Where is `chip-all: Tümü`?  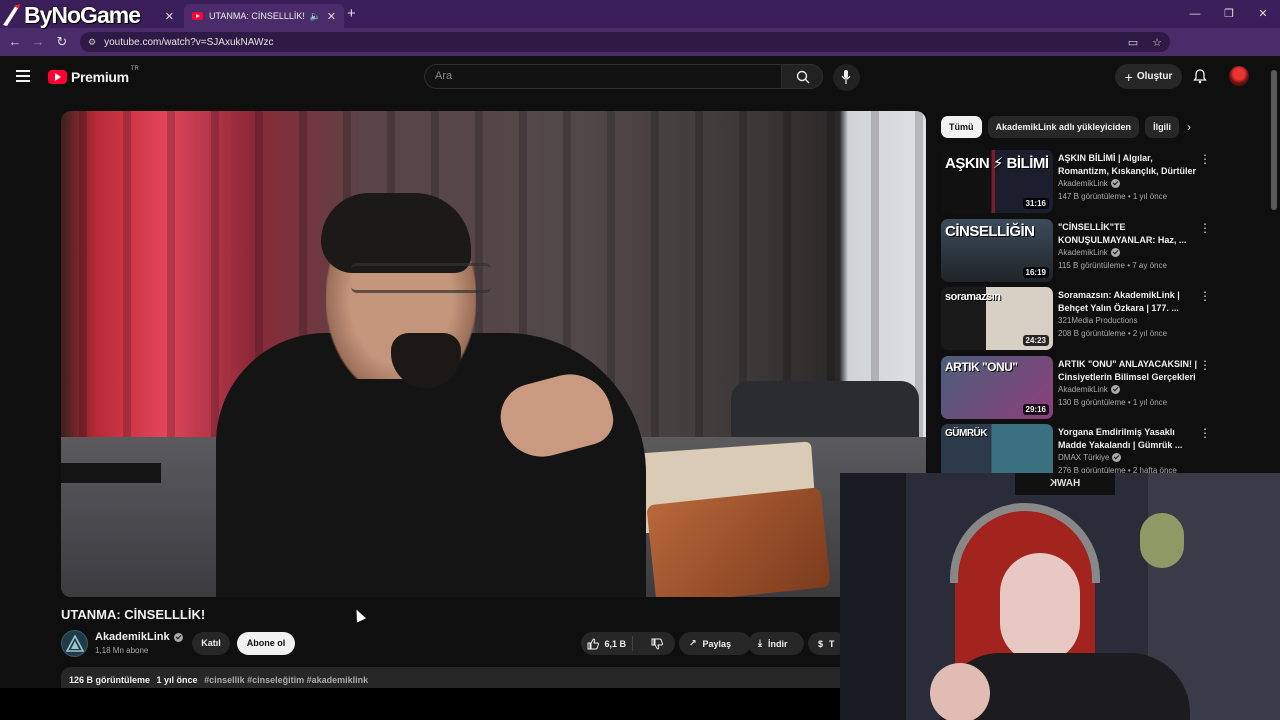 chip-all: Tümü is located at coordinates (961, 127).